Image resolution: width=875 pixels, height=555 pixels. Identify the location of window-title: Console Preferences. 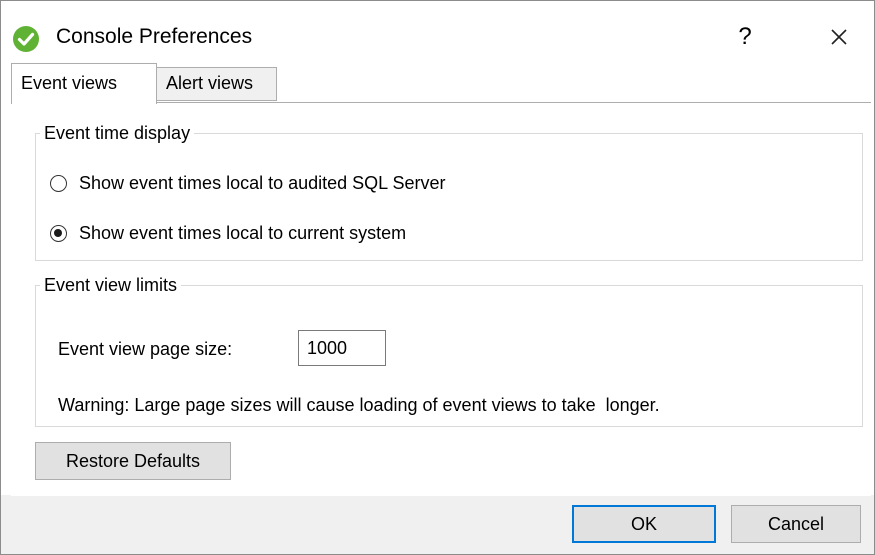
(154, 36).